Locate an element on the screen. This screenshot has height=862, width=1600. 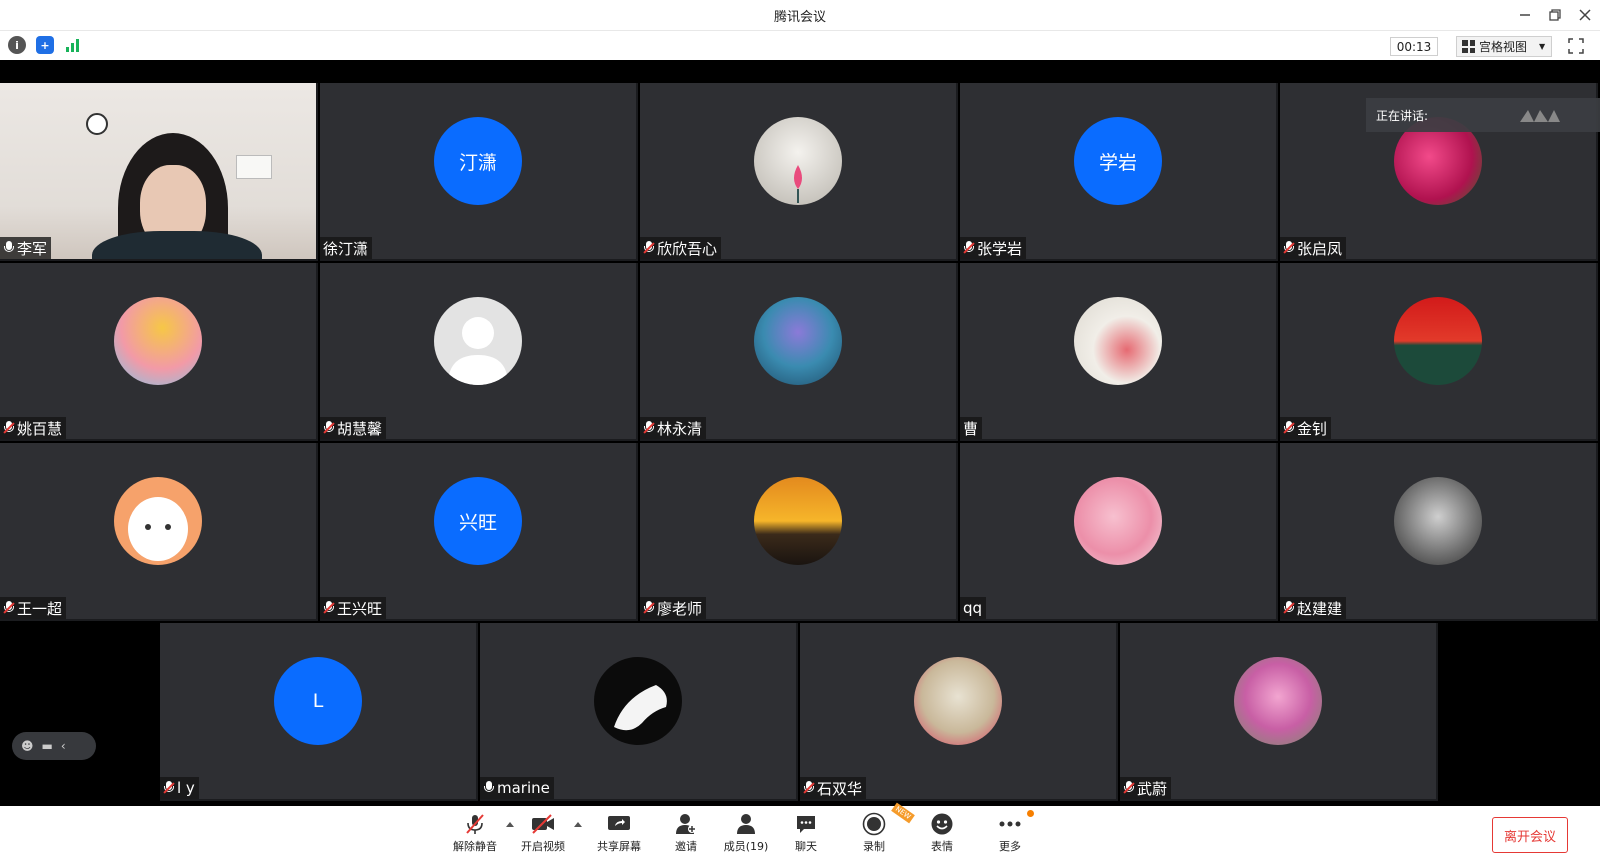
participant-name-label: 胡慧馨 is located at coordinates (353, 428).